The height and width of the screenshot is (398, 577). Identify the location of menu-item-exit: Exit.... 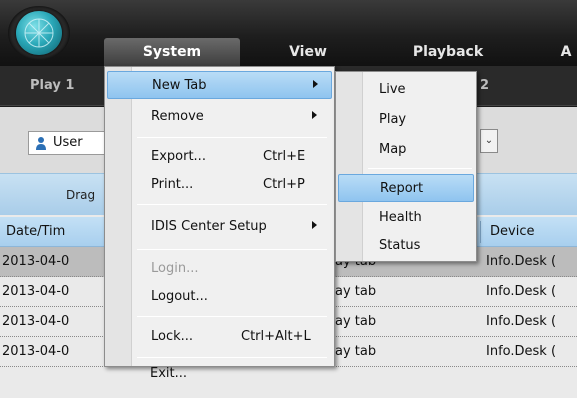
(218, 374).